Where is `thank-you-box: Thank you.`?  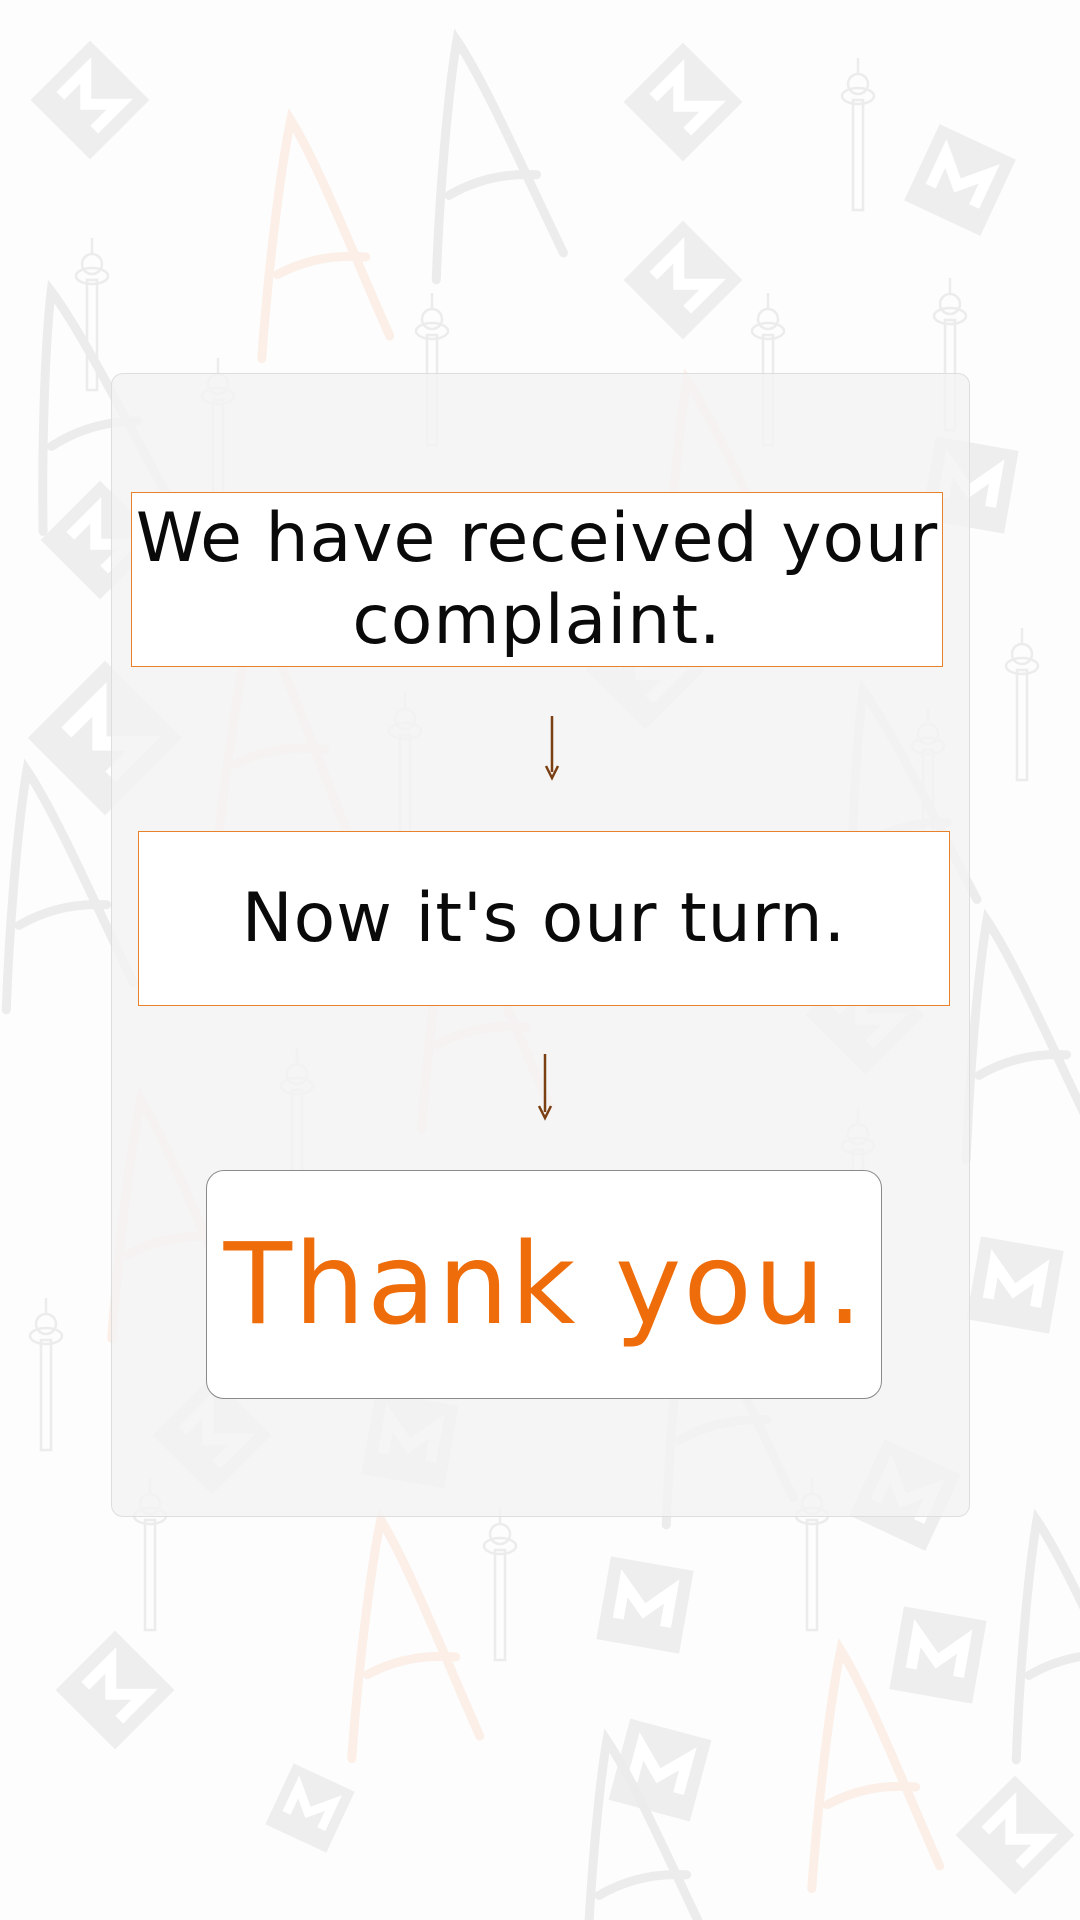 thank-you-box: Thank you. is located at coordinates (544, 1284).